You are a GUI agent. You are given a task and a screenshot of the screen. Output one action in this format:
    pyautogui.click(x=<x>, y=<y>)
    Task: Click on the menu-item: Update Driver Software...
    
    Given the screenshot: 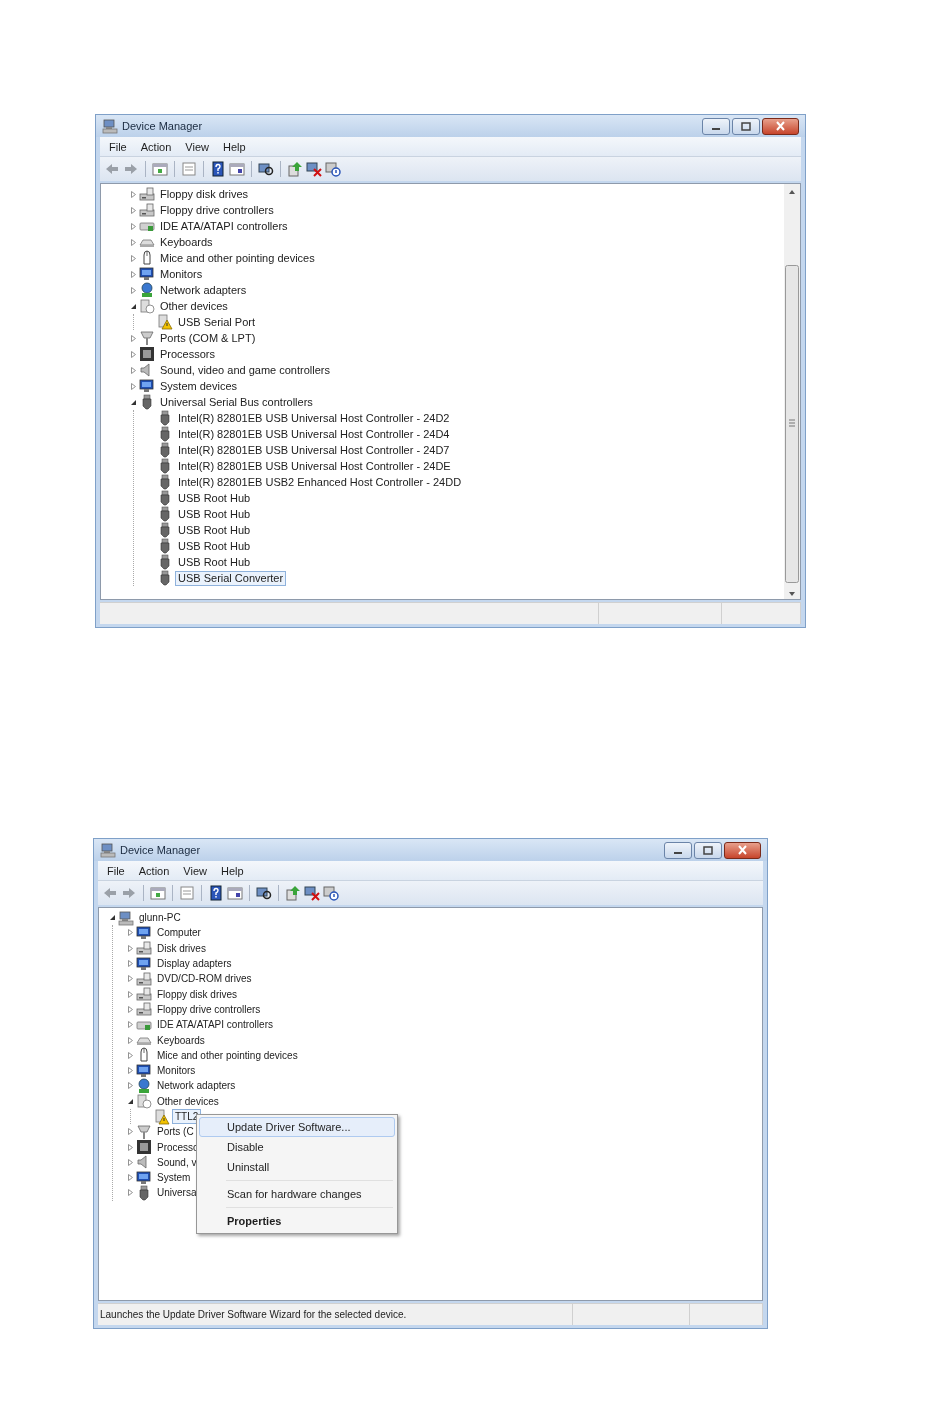 What is the action you would take?
    pyautogui.click(x=297, y=1127)
    